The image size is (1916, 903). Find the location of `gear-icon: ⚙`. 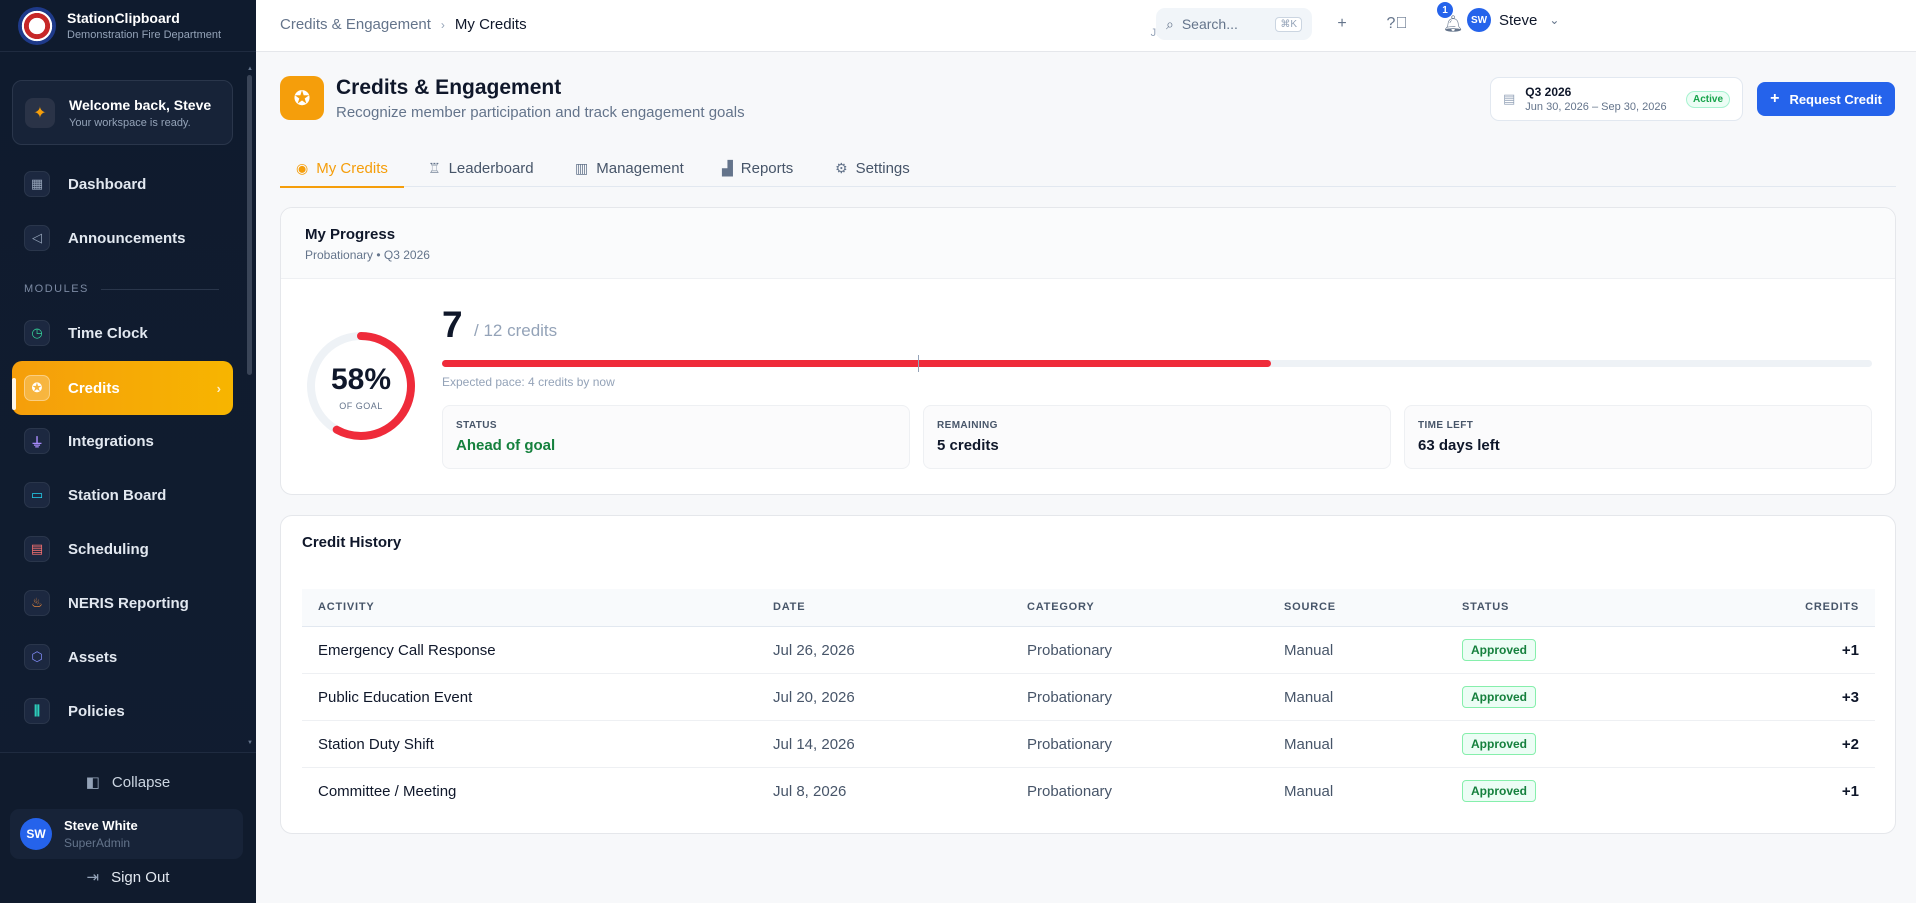

gear-icon: ⚙ is located at coordinates (841, 168).